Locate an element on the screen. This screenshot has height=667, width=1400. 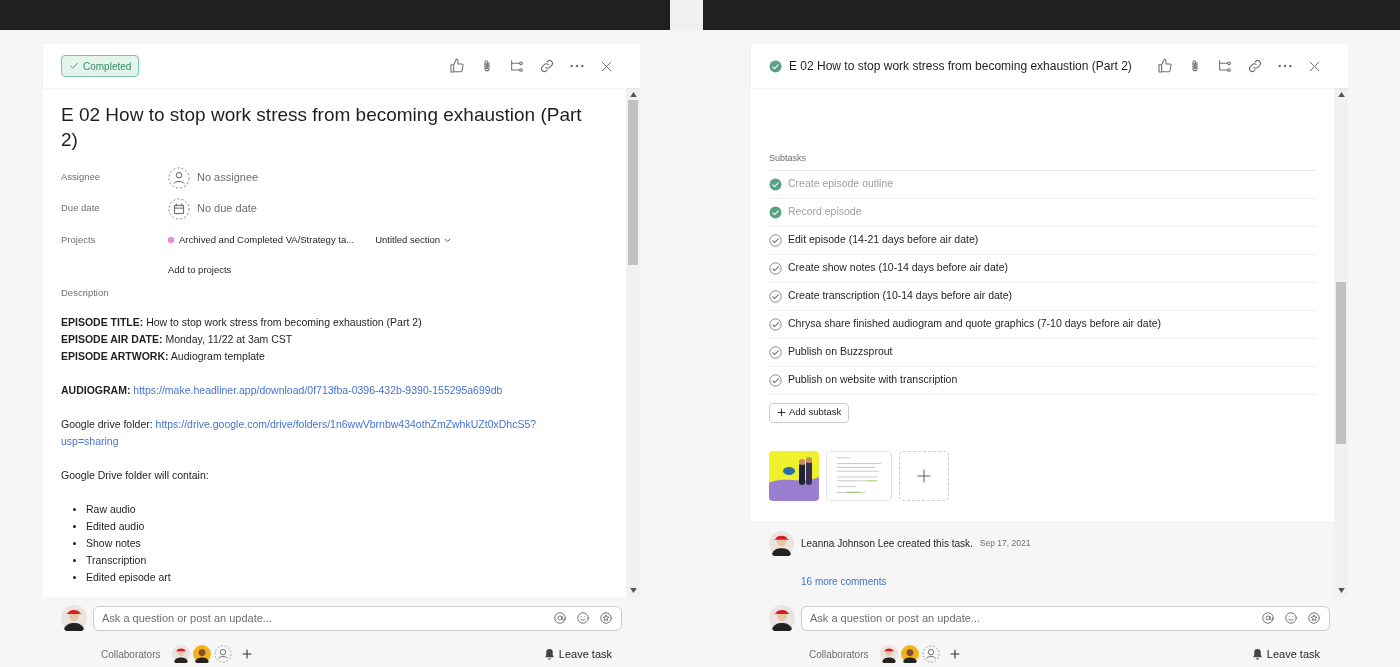
description-text: Google Drive folder will contain: is located at coordinates (135, 476).